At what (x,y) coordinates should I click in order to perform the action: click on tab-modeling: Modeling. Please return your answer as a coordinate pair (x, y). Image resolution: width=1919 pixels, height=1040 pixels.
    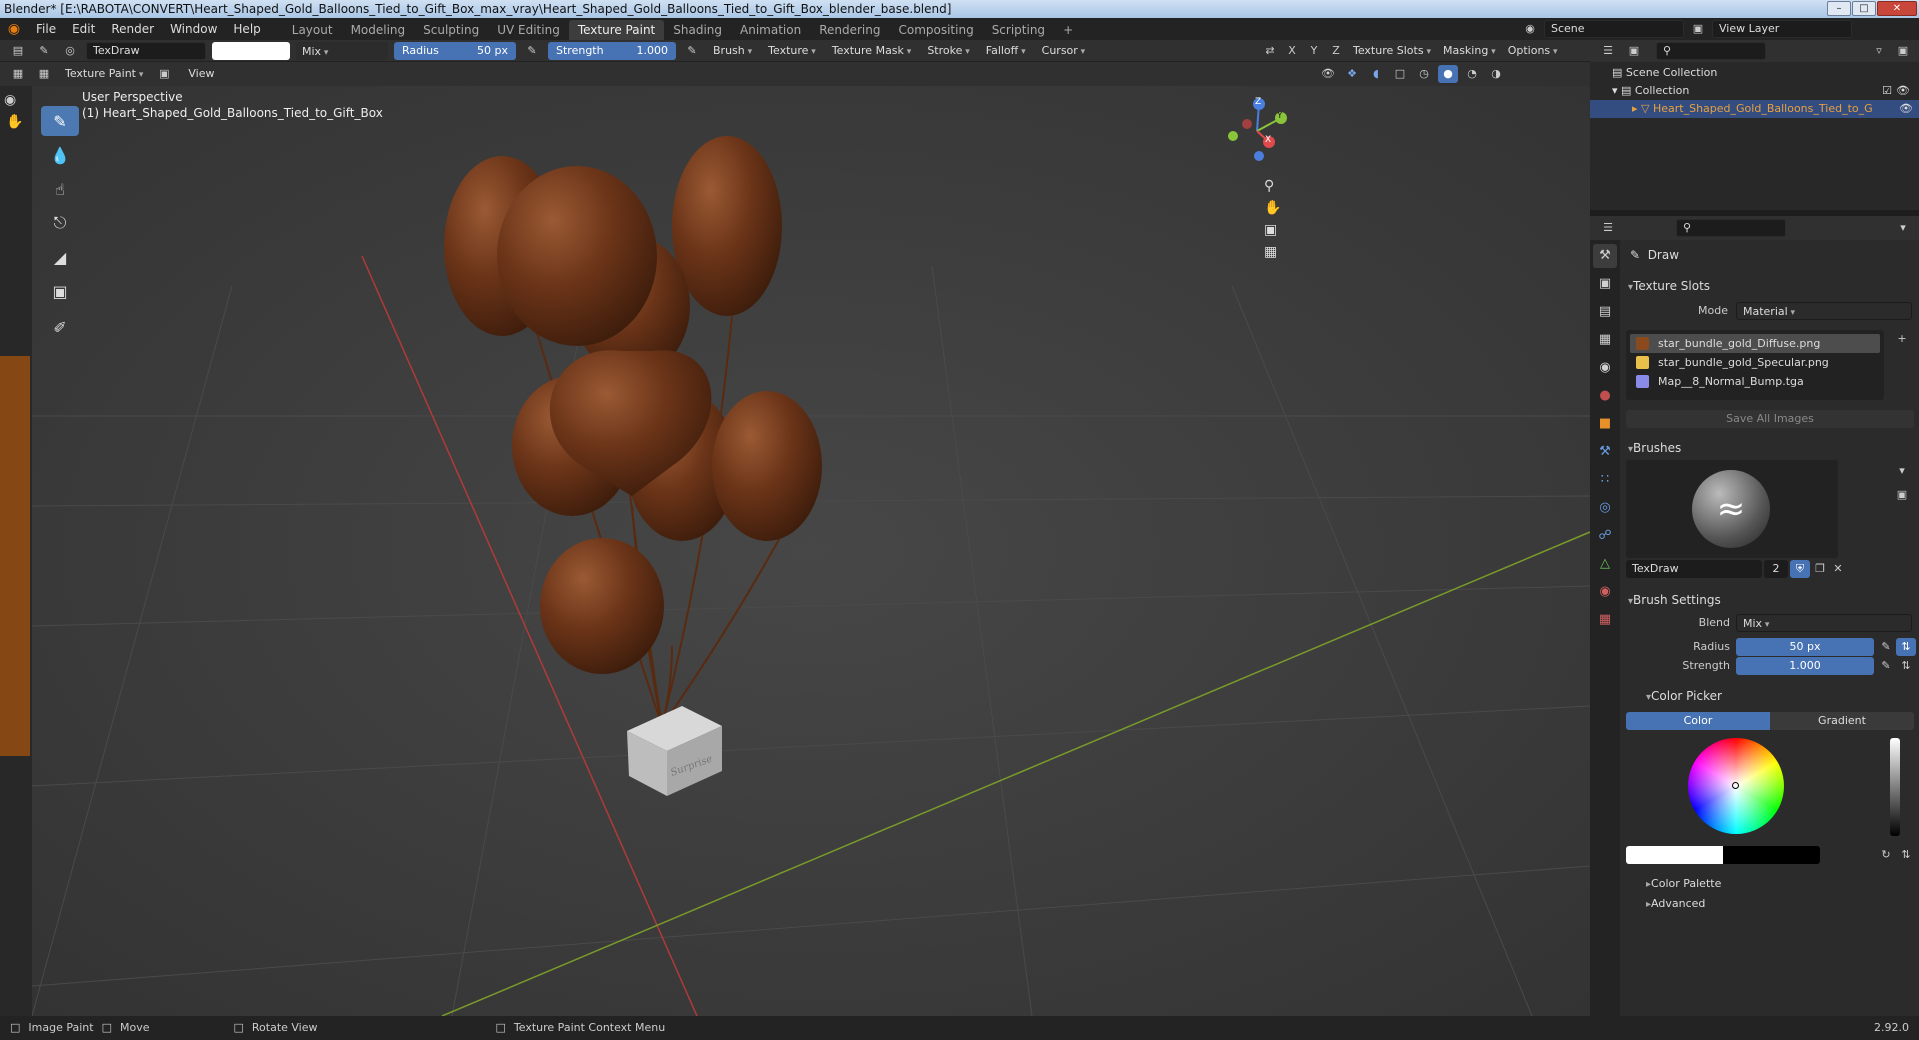
    Looking at the image, I should click on (378, 30).